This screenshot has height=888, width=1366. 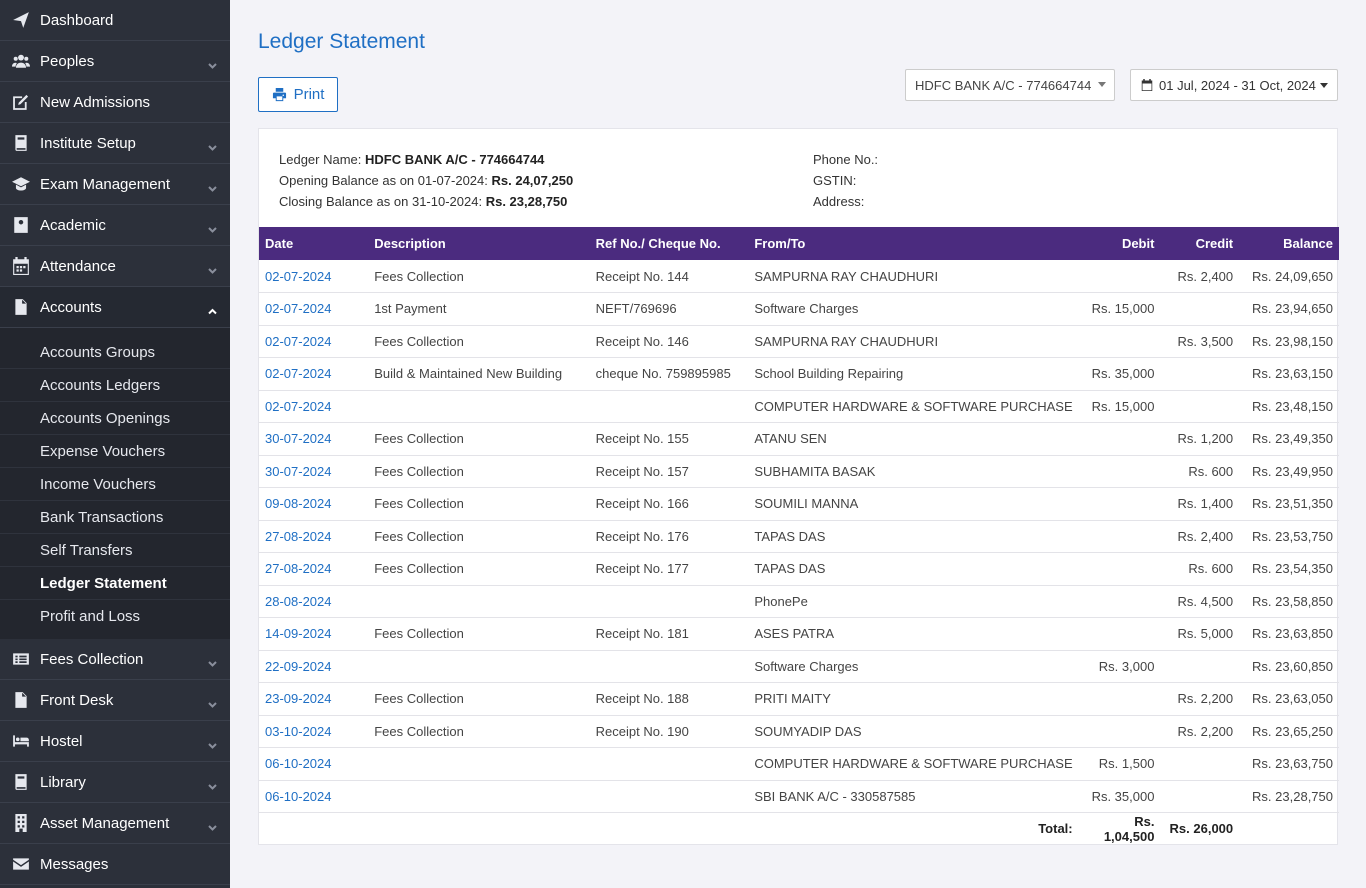 What do you see at coordinates (115, 583) in the screenshot?
I see `submenu-item-ledger-statement: Ledger Statement` at bounding box center [115, 583].